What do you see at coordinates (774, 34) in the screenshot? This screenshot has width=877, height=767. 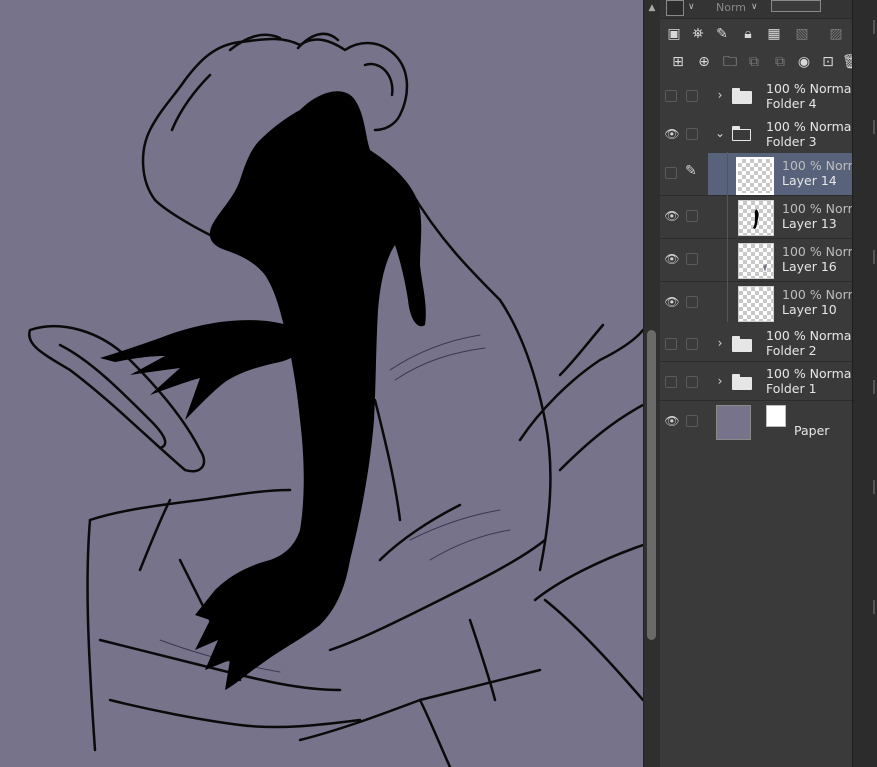 I see `lock-transparency-icon: ▦` at bounding box center [774, 34].